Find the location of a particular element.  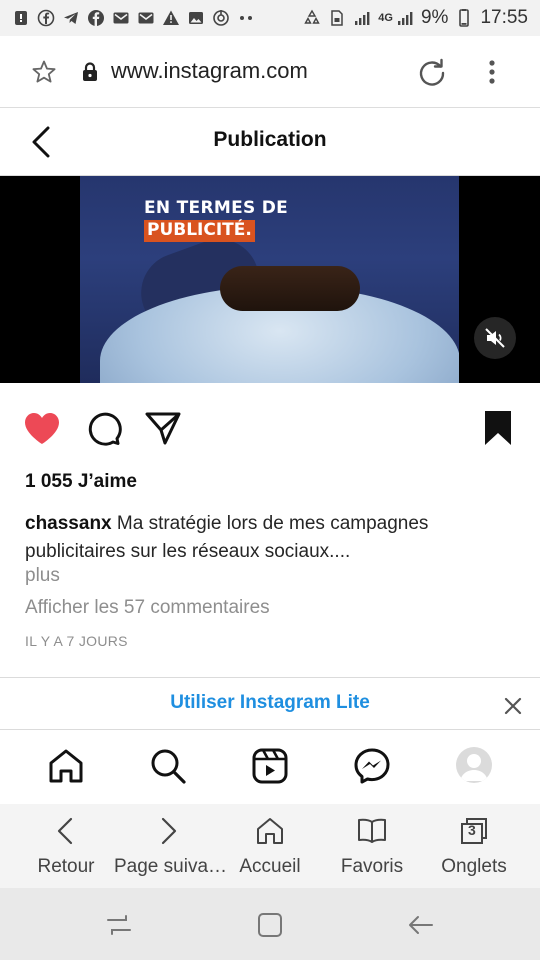

browser-home-button: Accueil is located at coordinates (270, 846).